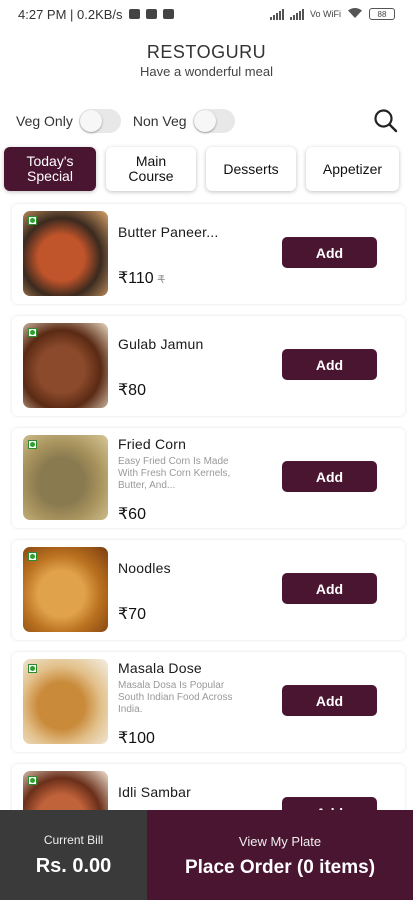 This screenshot has width=413, height=900. I want to click on place-order-button: View My Plate Place Order (0 items), so click(280, 855).